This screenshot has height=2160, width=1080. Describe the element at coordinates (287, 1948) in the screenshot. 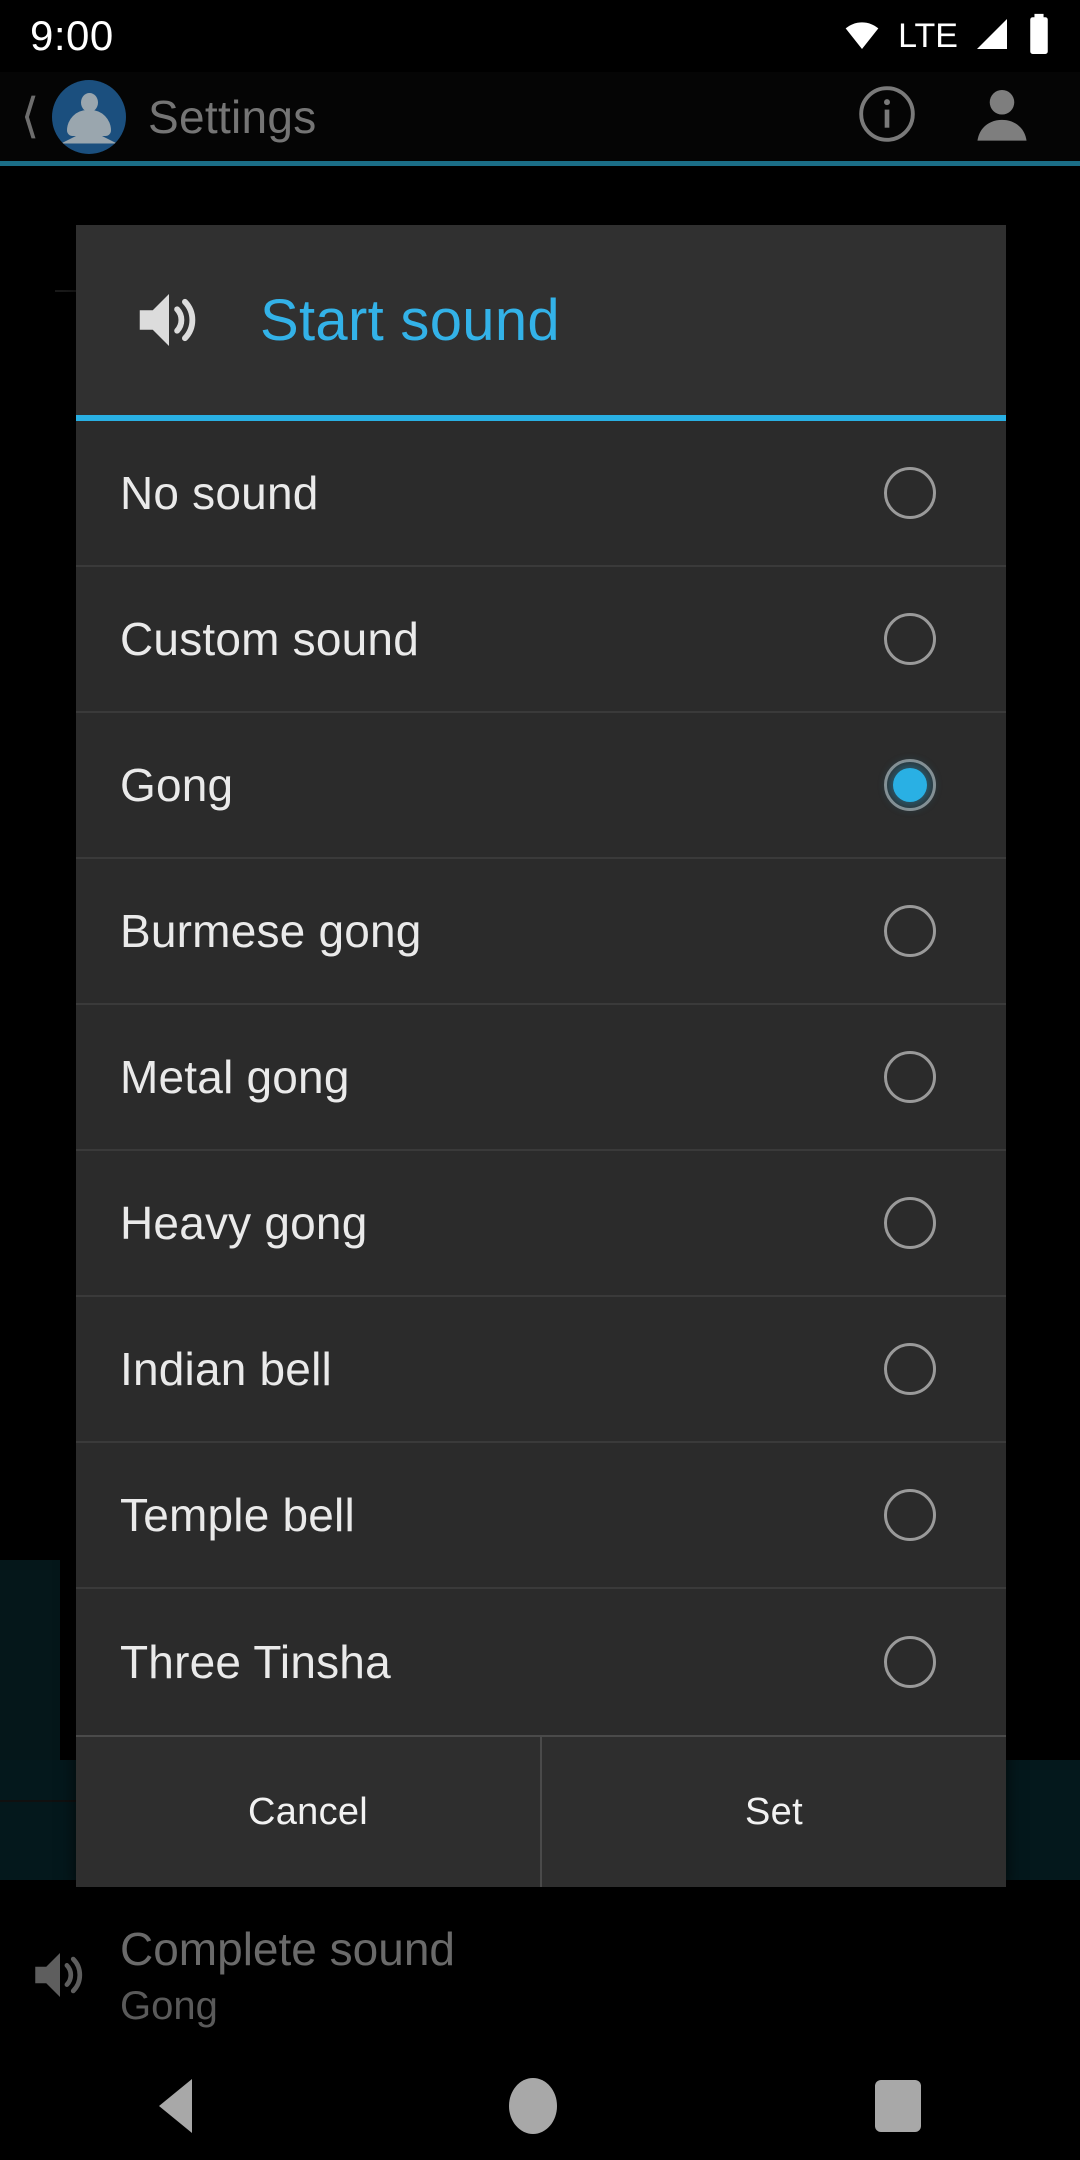

I see `setting-title: Complete sound` at that location.